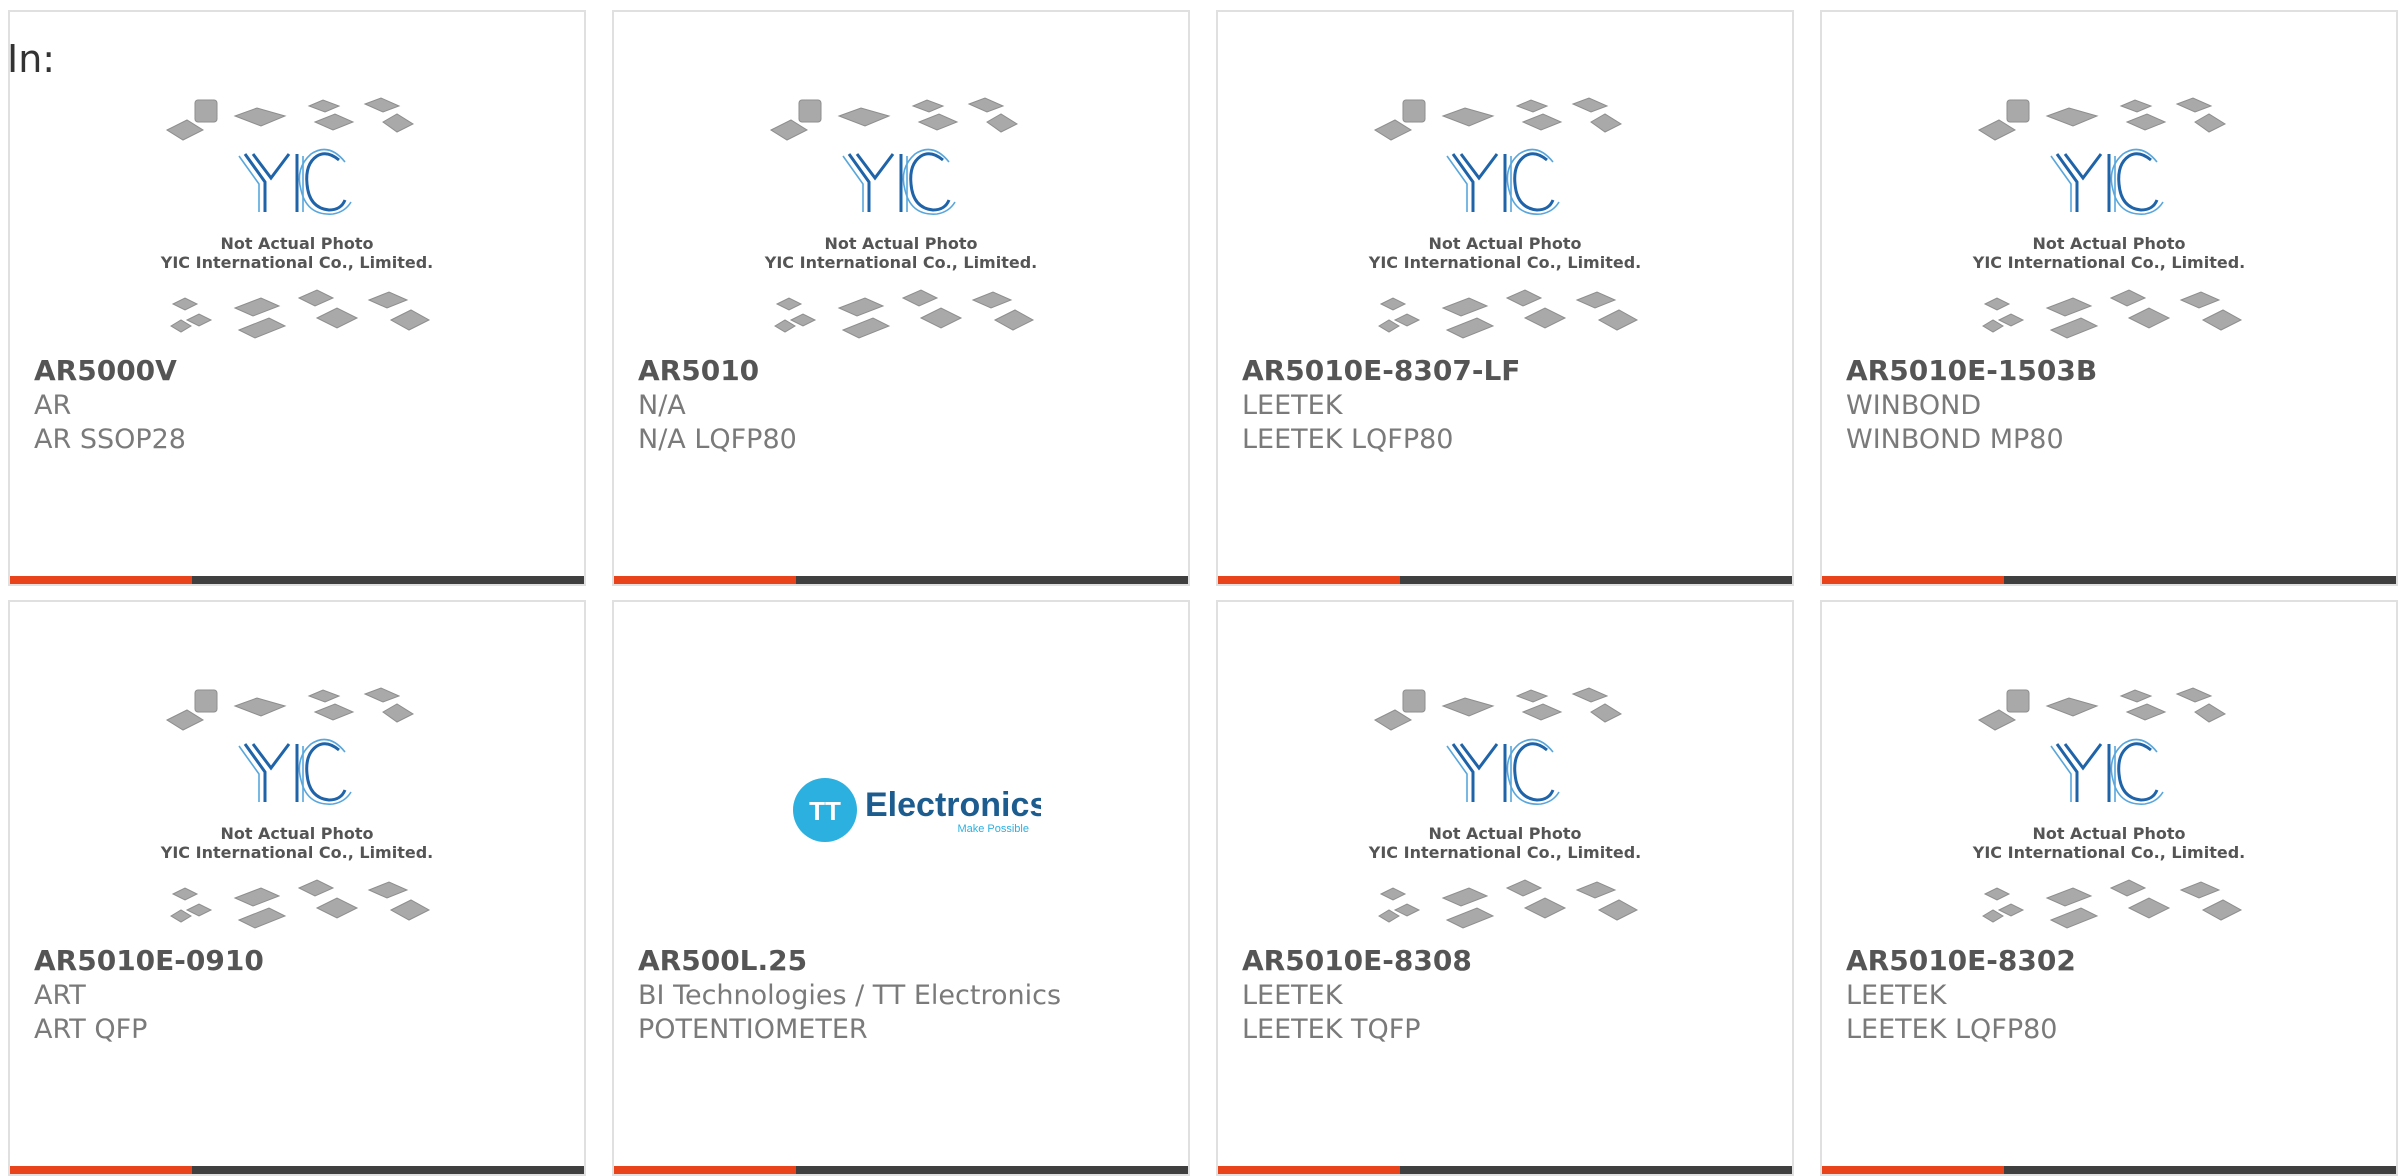 Image resolution: width=2400 pixels, height=1176 pixels. I want to click on tt-electronics-logo: TT Electronics Make Possible, so click(917, 810).